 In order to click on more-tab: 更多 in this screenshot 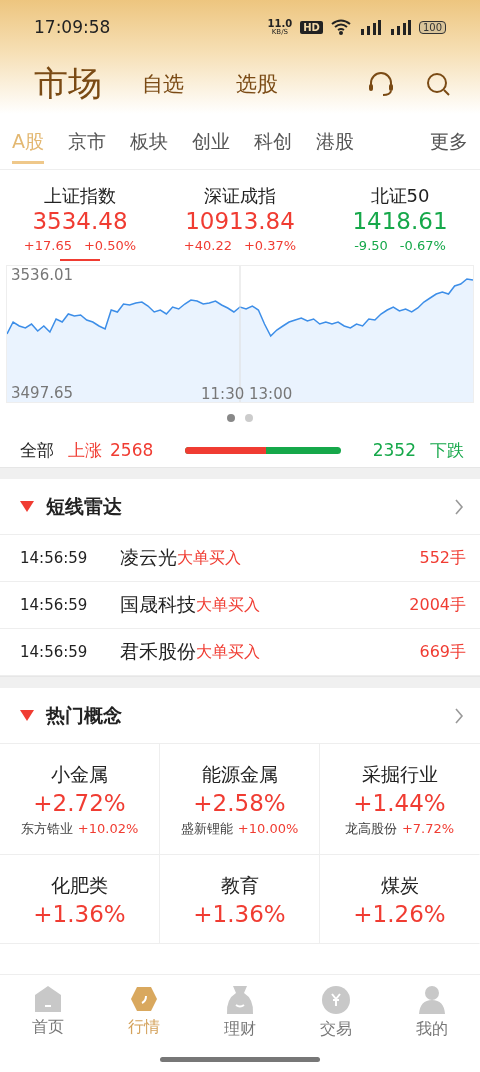, I will do `click(449, 141)`.